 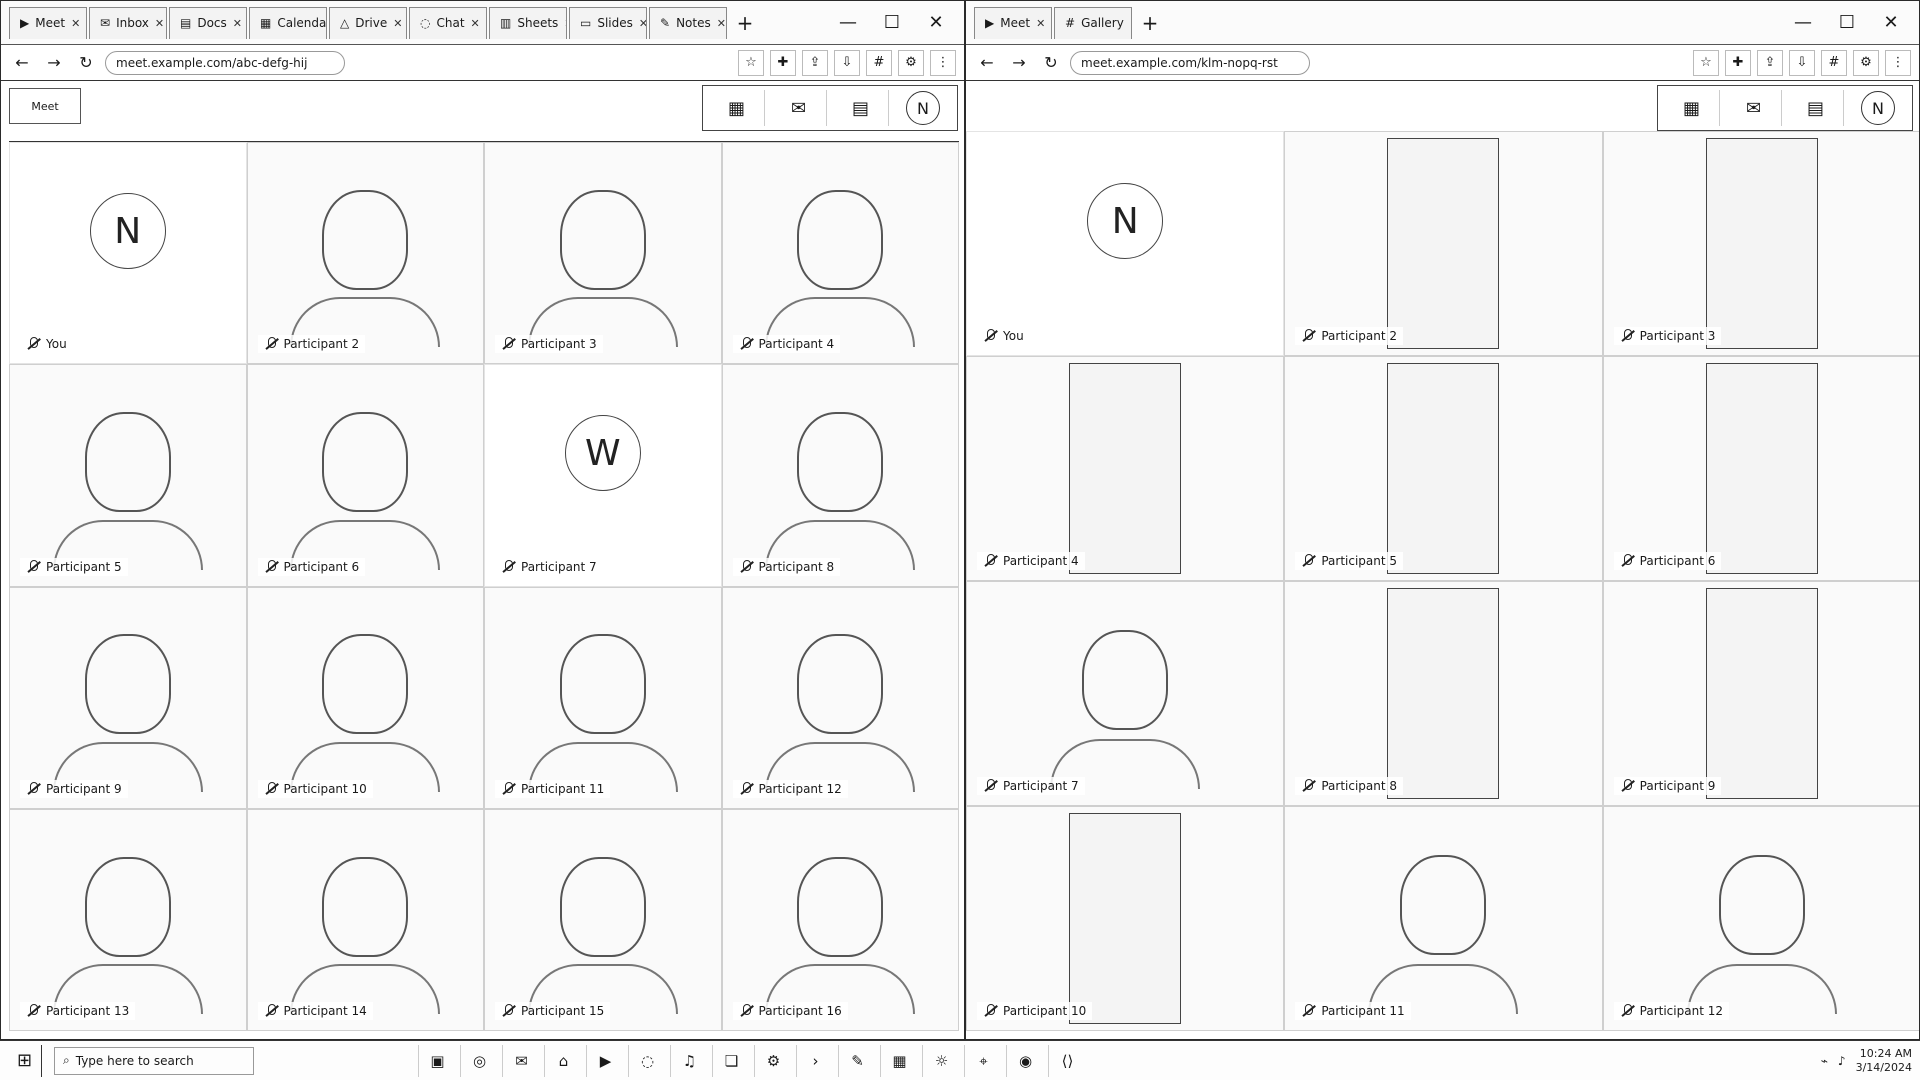 I want to click on browser-icon: ◎, so click(x=479, y=1060).